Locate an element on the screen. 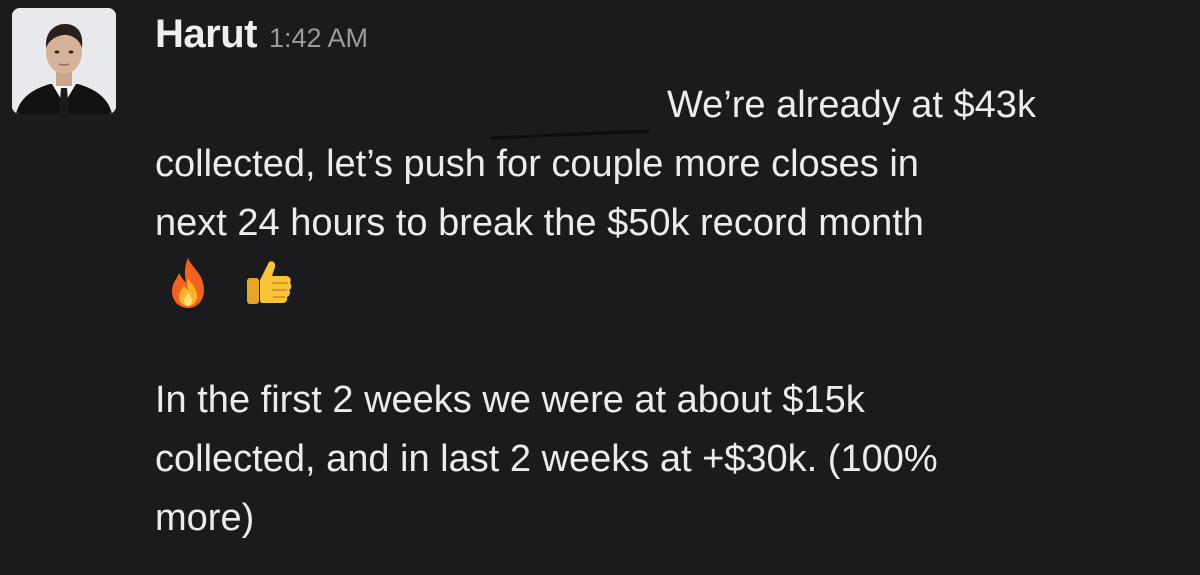  message-header: Harut 1:42 AM is located at coordinates (261, 37).